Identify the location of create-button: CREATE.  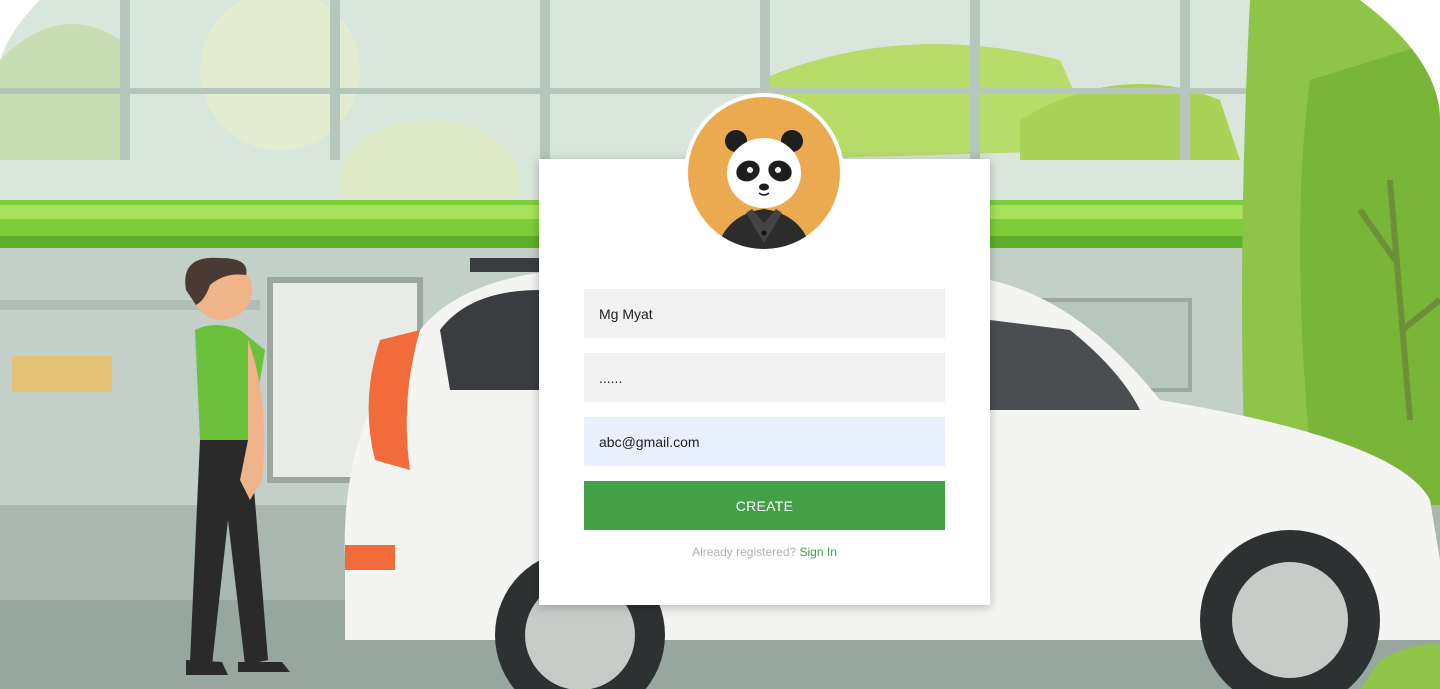
(764, 505).